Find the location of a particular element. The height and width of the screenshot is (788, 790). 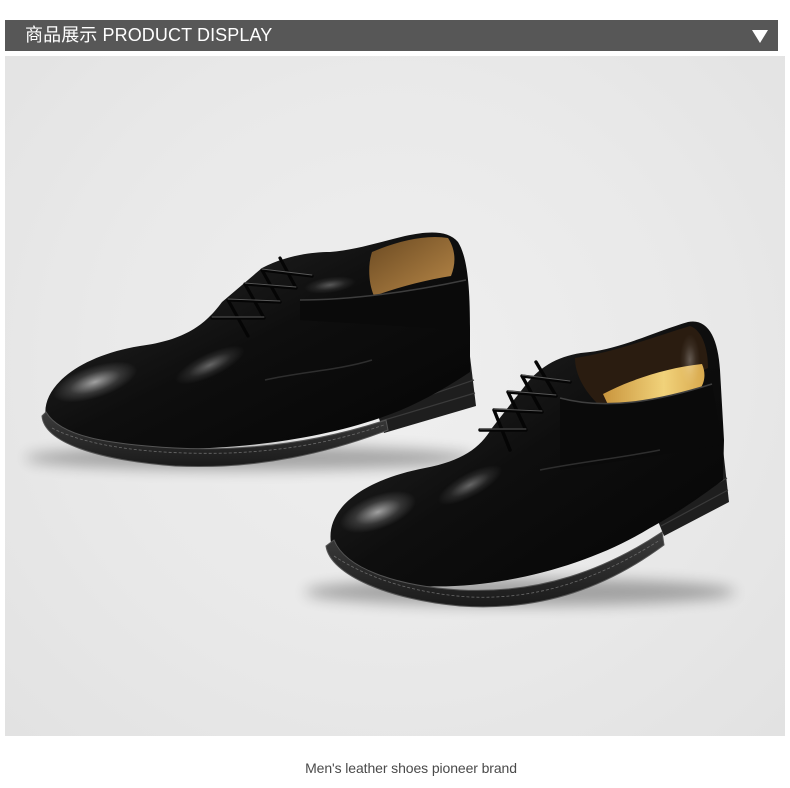

product-caption: Men's leather shoes pioneer brand is located at coordinates (411, 768).